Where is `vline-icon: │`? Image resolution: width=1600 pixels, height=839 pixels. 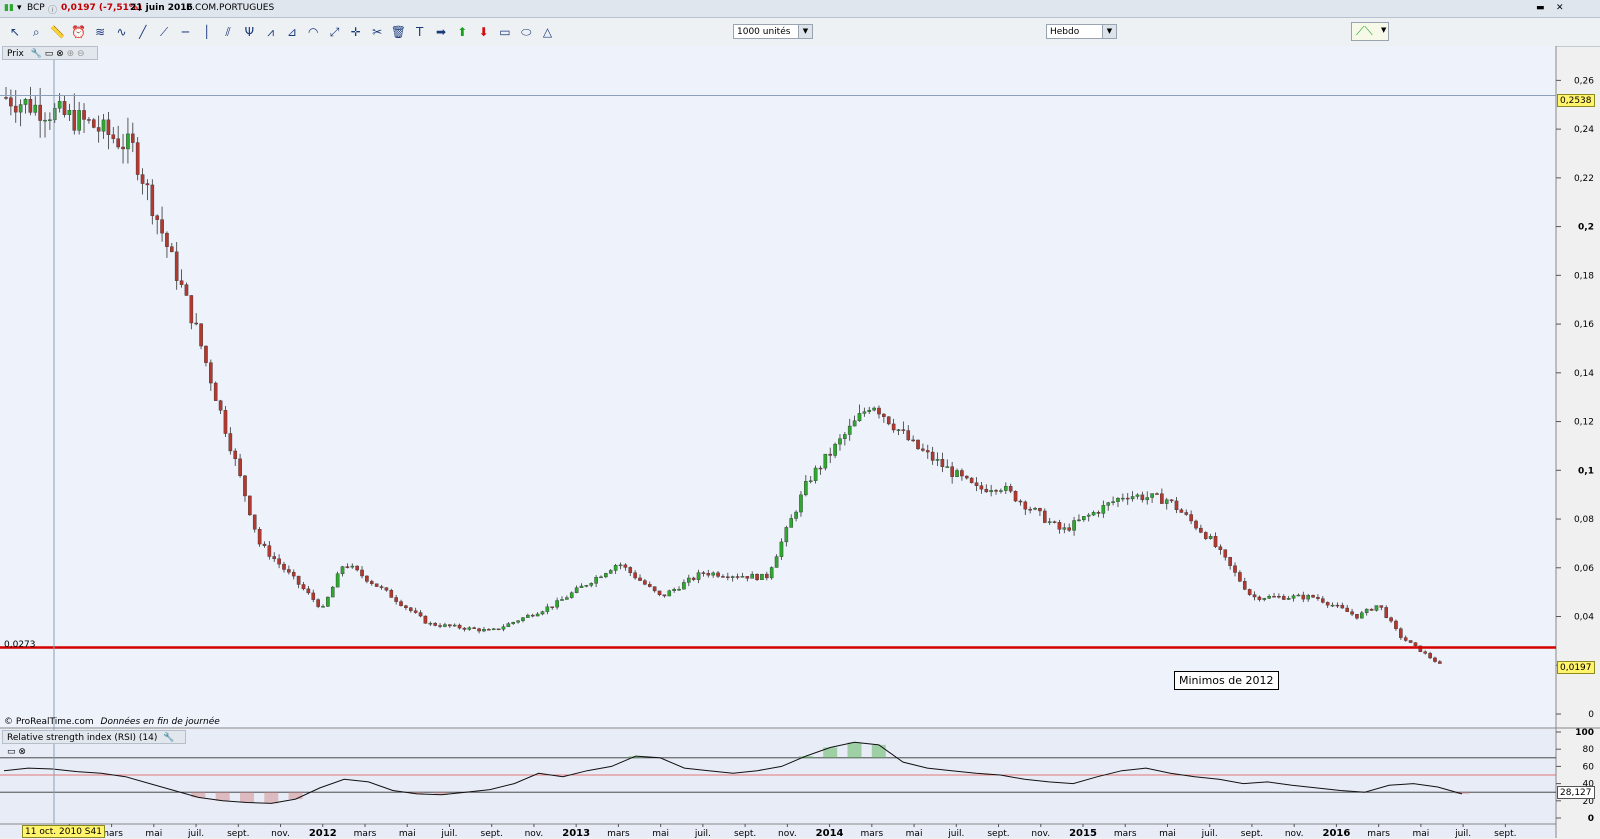
vline-icon: │ is located at coordinates (207, 32).